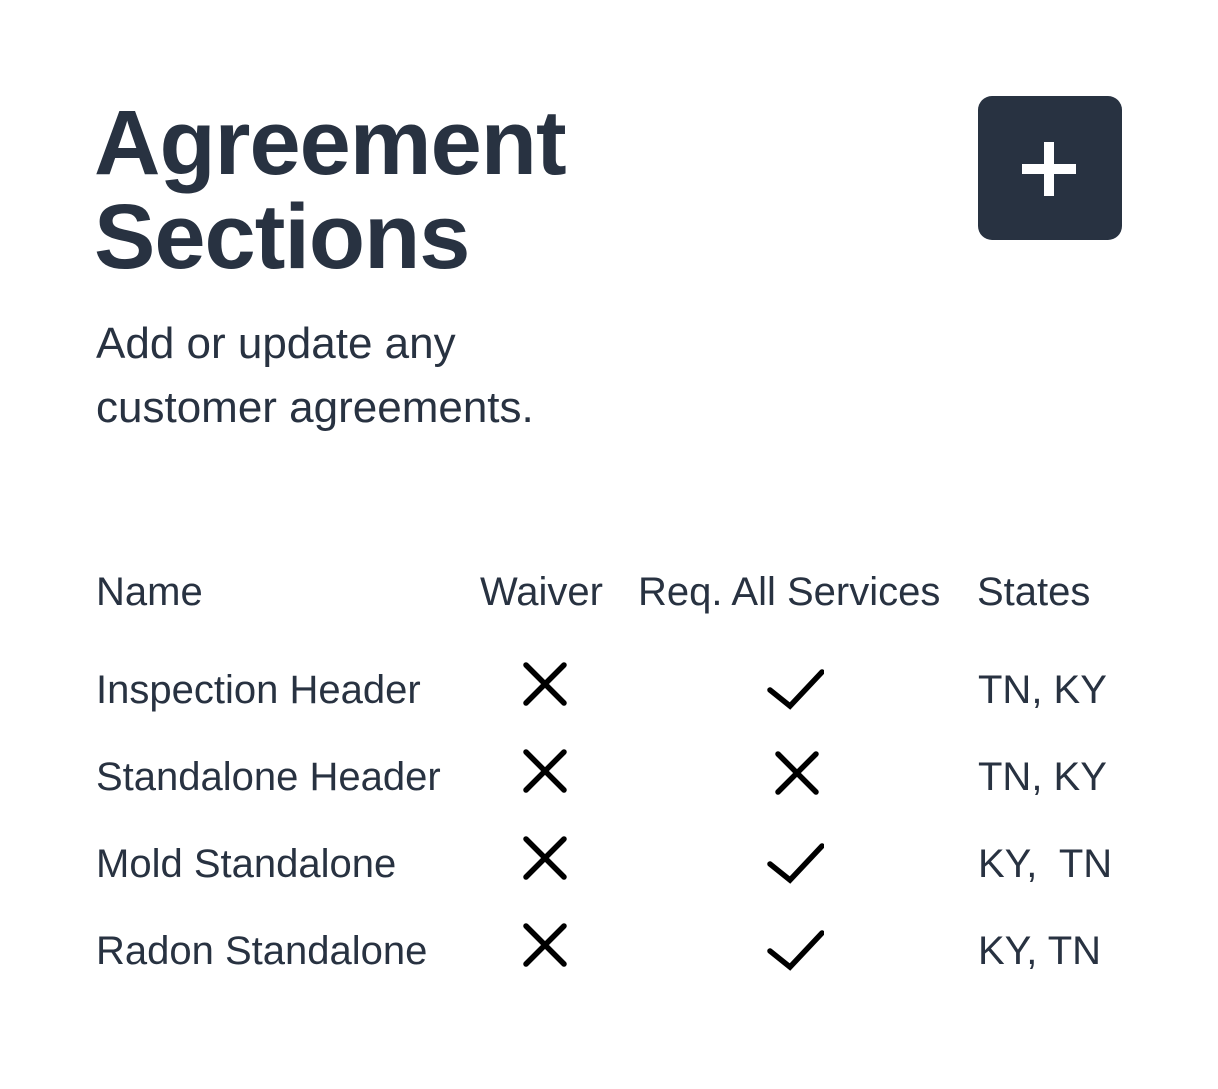 The height and width of the screenshot is (1089, 1218). What do you see at coordinates (611, 875) in the screenshot?
I see `table-row: Mold Standalone KY, TN` at bounding box center [611, 875].